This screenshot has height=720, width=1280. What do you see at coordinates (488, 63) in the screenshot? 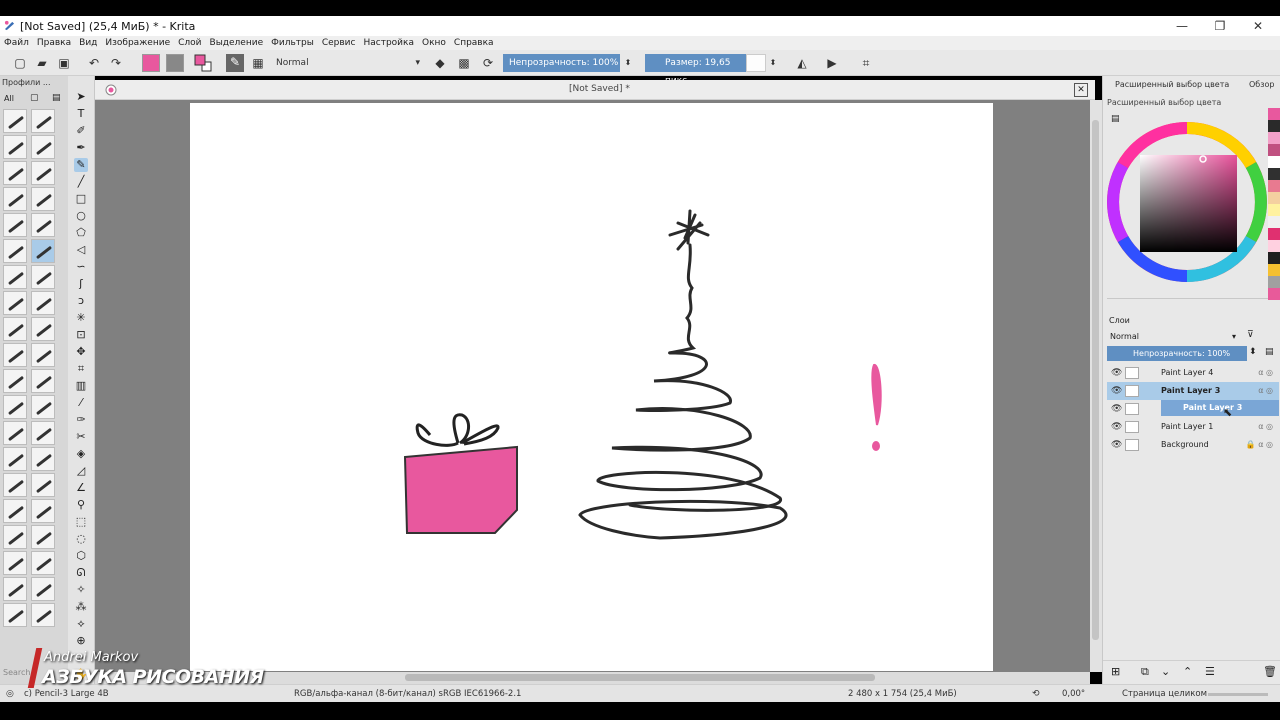
I see `reload-preset-icon: ⟳` at bounding box center [488, 63].